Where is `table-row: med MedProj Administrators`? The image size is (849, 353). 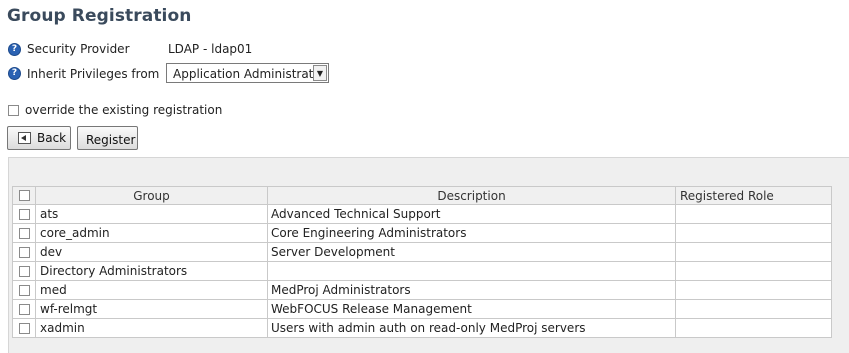 table-row: med MedProj Administrators is located at coordinates (422, 290).